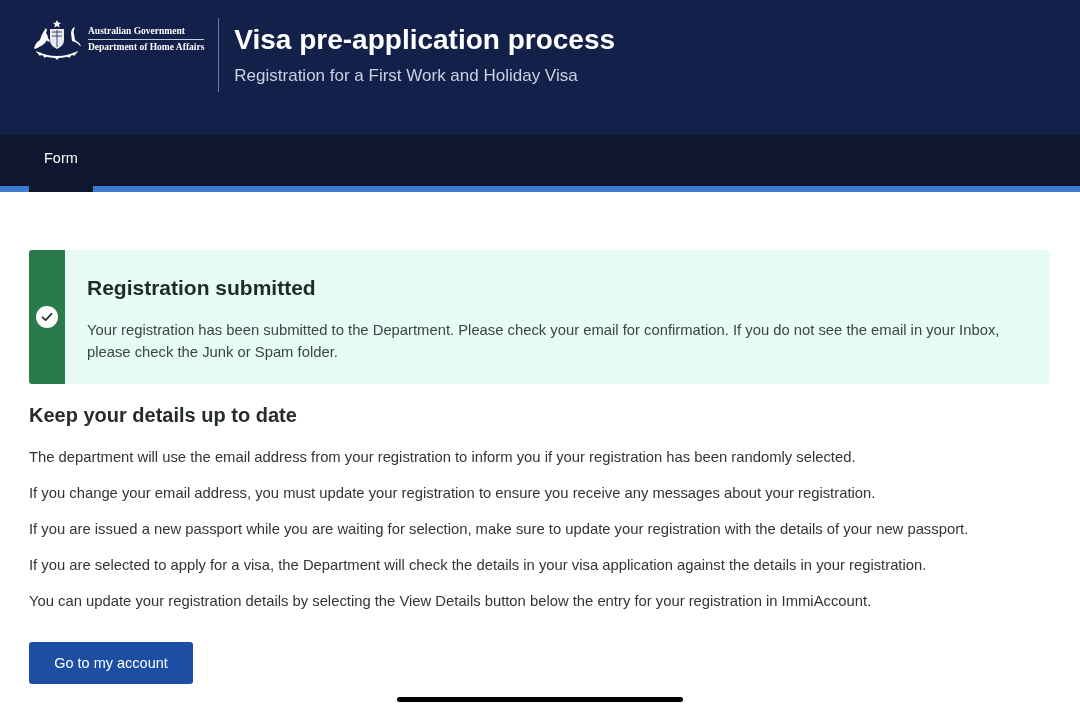  What do you see at coordinates (202, 288) in the screenshot?
I see `alert-title: Registration submitted` at bounding box center [202, 288].